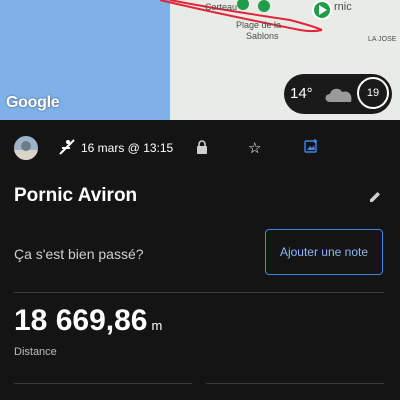 The width and height of the screenshot is (400, 400). Describe the element at coordinates (67, 147) in the screenshot. I see `rowing-icon` at that location.